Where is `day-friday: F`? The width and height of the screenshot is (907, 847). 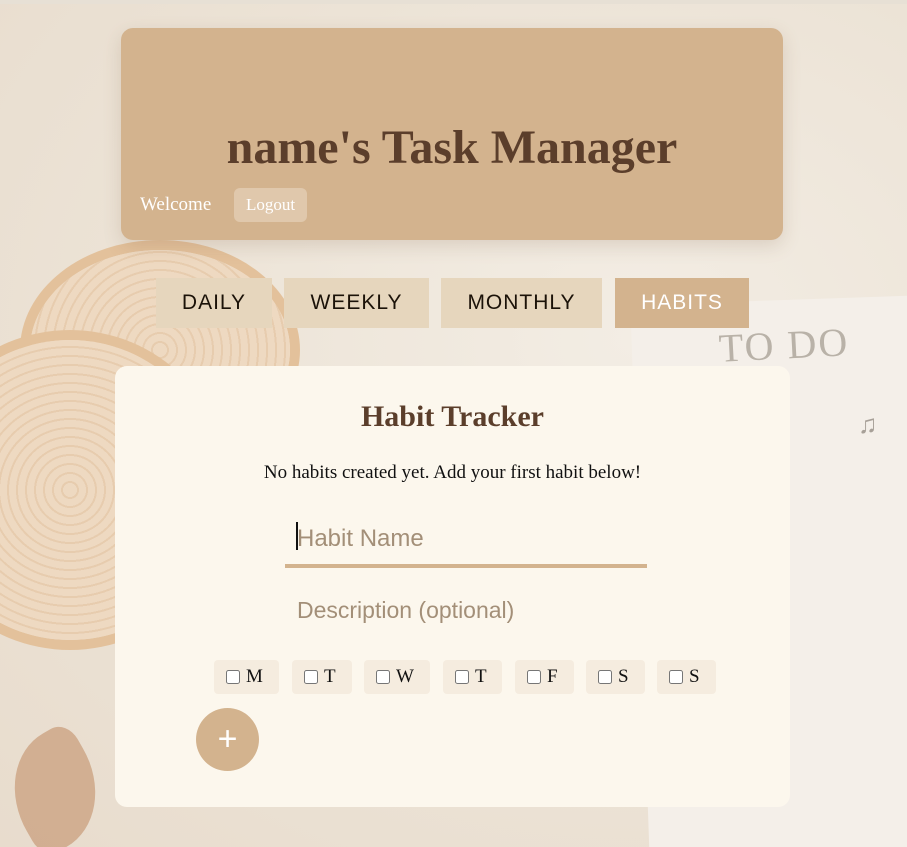 day-friday: F is located at coordinates (544, 677).